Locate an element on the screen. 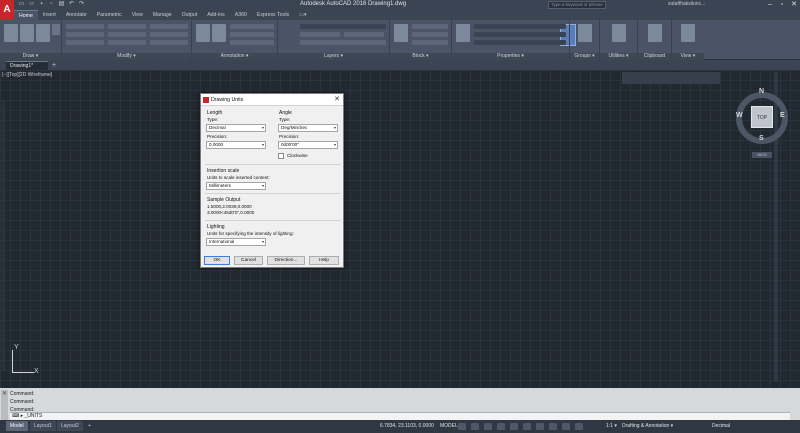 This screenshot has height=433, width=800. otrack-icon is located at coordinates (527, 426).